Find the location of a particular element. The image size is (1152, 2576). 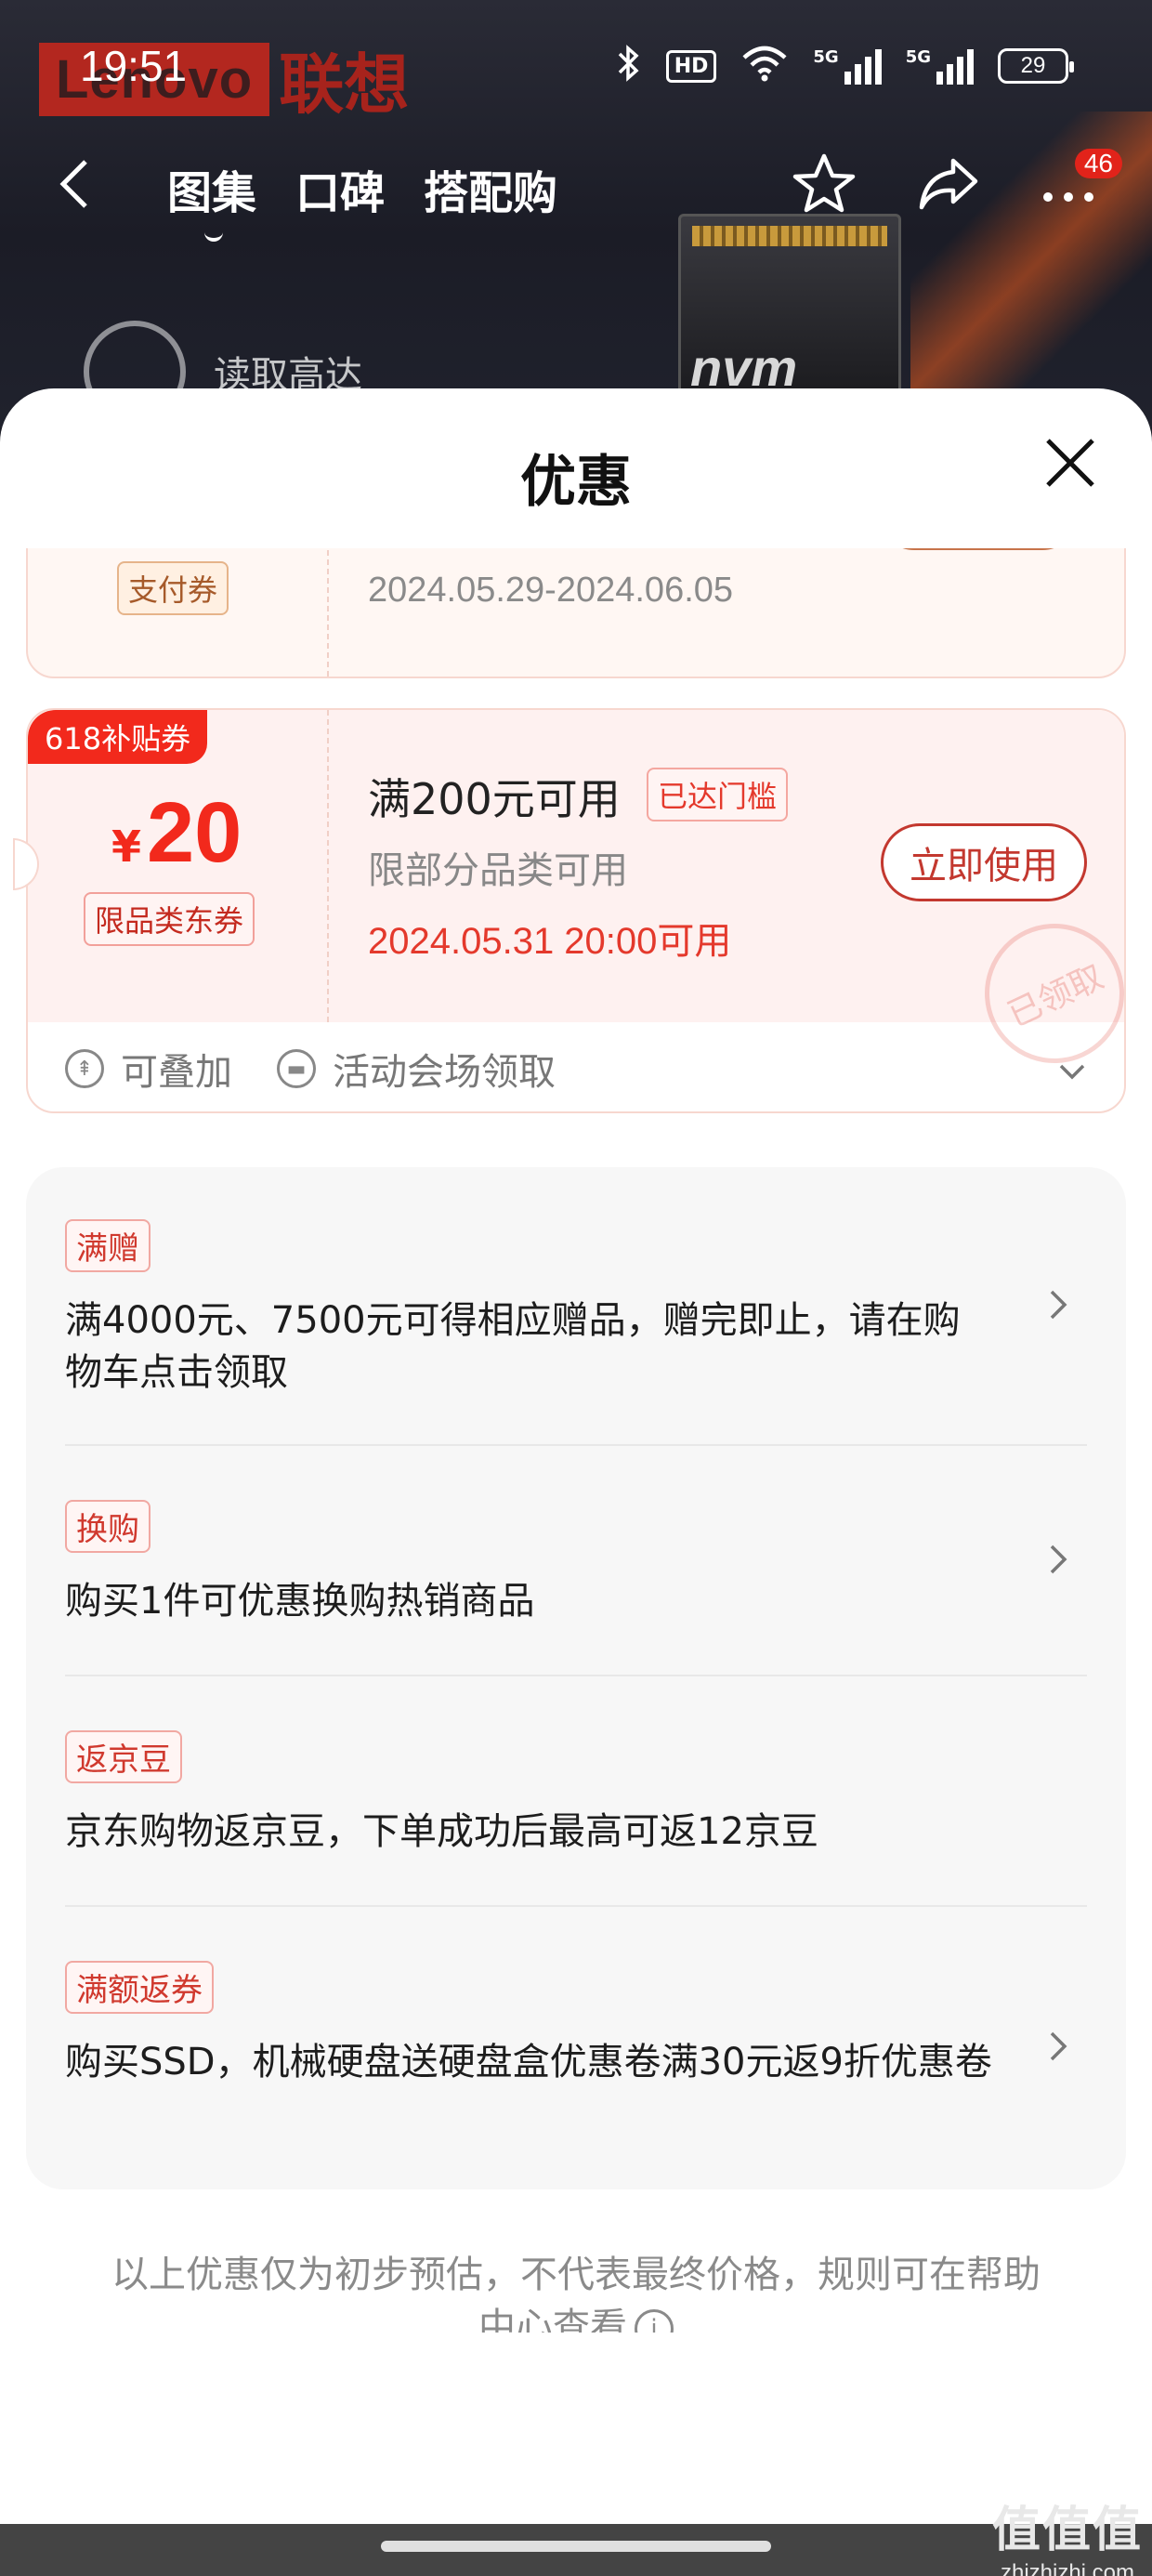

promo-item-gift: 满赠 满4000元、7500元可得相应赠品，赠完即止，请在购物车点击领取 is located at coordinates (566, 1309).